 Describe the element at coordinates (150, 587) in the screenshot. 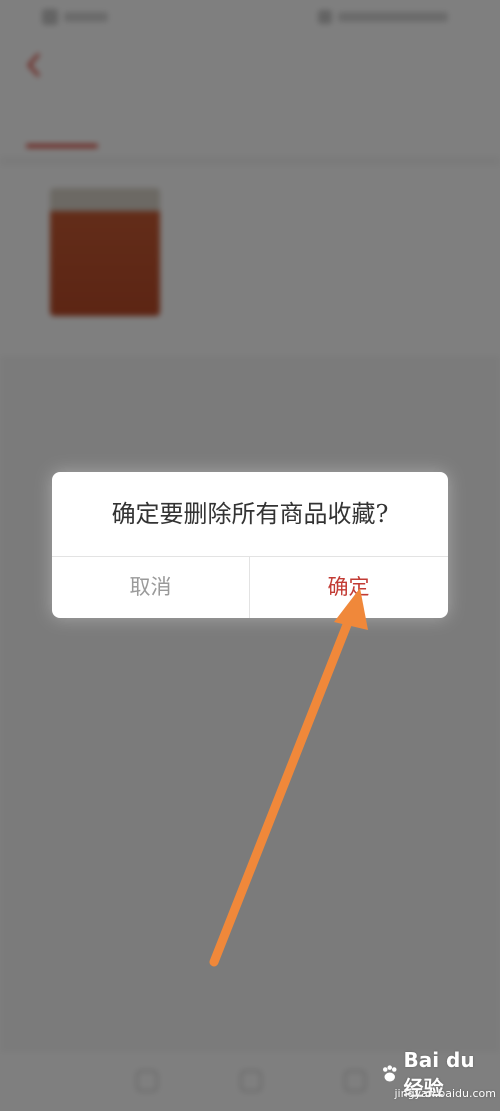

I see `cancel-button: 取消` at that location.